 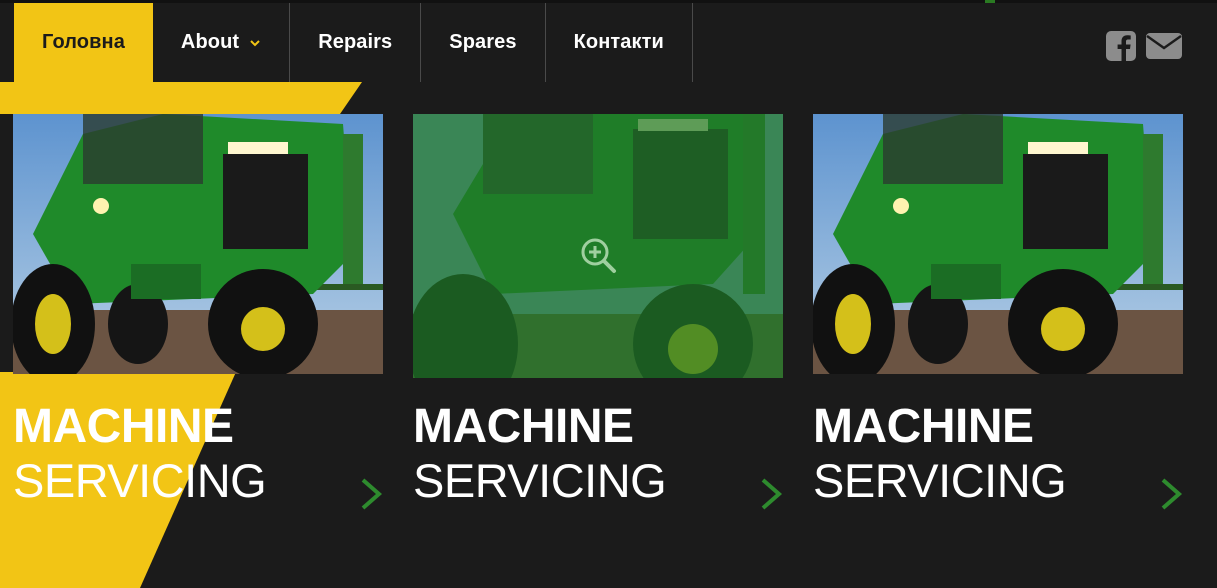 I want to click on nav-item-about: About, so click(x=222, y=42).